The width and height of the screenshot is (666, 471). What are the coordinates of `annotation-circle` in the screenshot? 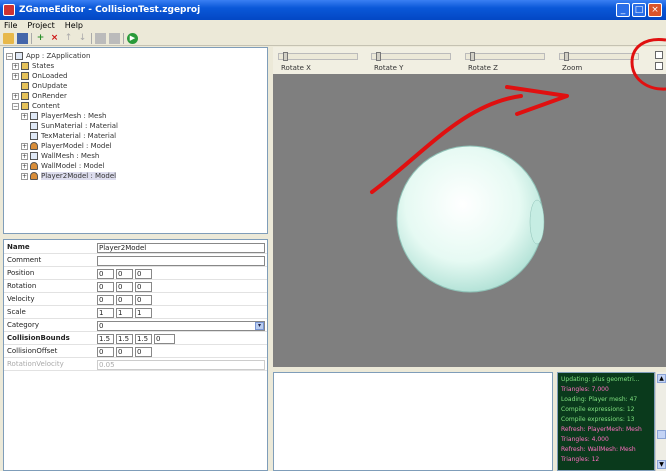 It's located at (648, 64).